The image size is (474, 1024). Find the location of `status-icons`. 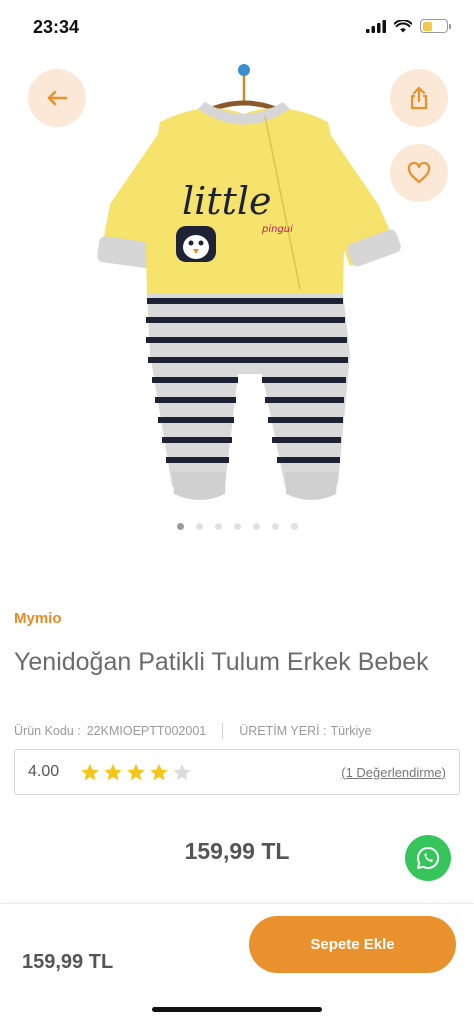

status-icons is located at coordinates (408, 26).